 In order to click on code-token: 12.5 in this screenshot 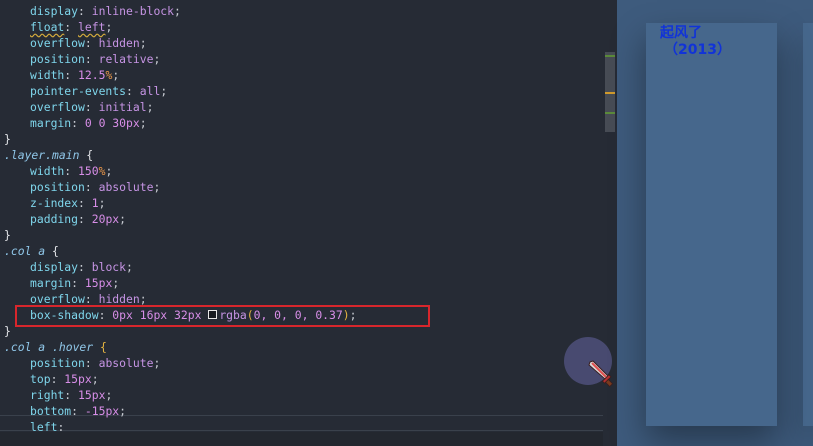, I will do `click(92, 75)`.